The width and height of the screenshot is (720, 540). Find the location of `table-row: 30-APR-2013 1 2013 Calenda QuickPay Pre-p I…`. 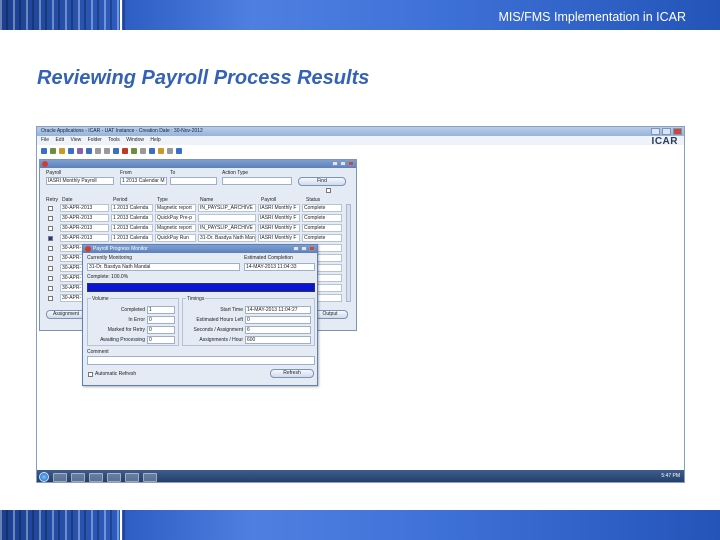

table-row: 30-APR-2013 1 2013 Calenda QuickPay Pre-p I… is located at coordinates (194, 218).